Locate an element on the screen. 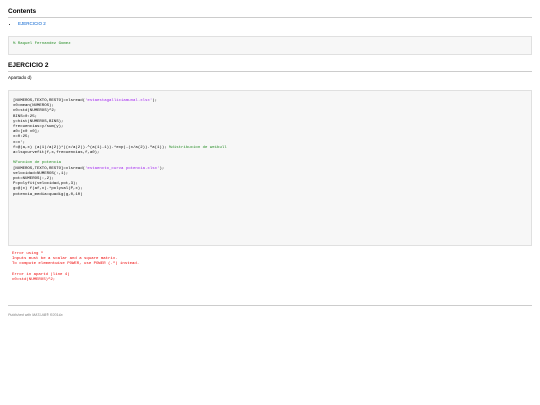  code-text: pot=NUMEROS(:,2); is located at coordinates (33, 179).